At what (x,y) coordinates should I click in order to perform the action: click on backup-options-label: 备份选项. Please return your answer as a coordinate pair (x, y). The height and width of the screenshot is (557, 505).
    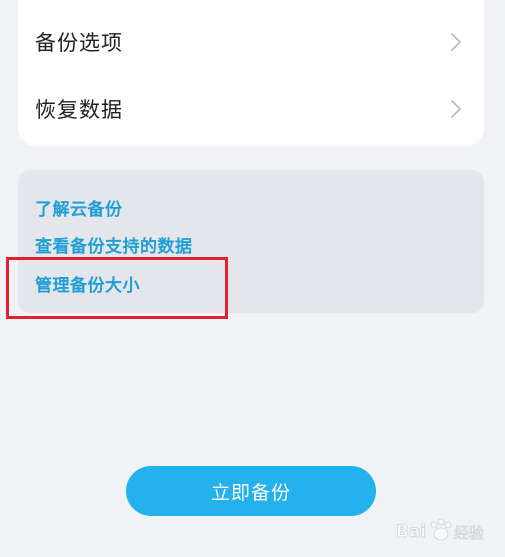
    Looking at the image, I should click on (79, 43).